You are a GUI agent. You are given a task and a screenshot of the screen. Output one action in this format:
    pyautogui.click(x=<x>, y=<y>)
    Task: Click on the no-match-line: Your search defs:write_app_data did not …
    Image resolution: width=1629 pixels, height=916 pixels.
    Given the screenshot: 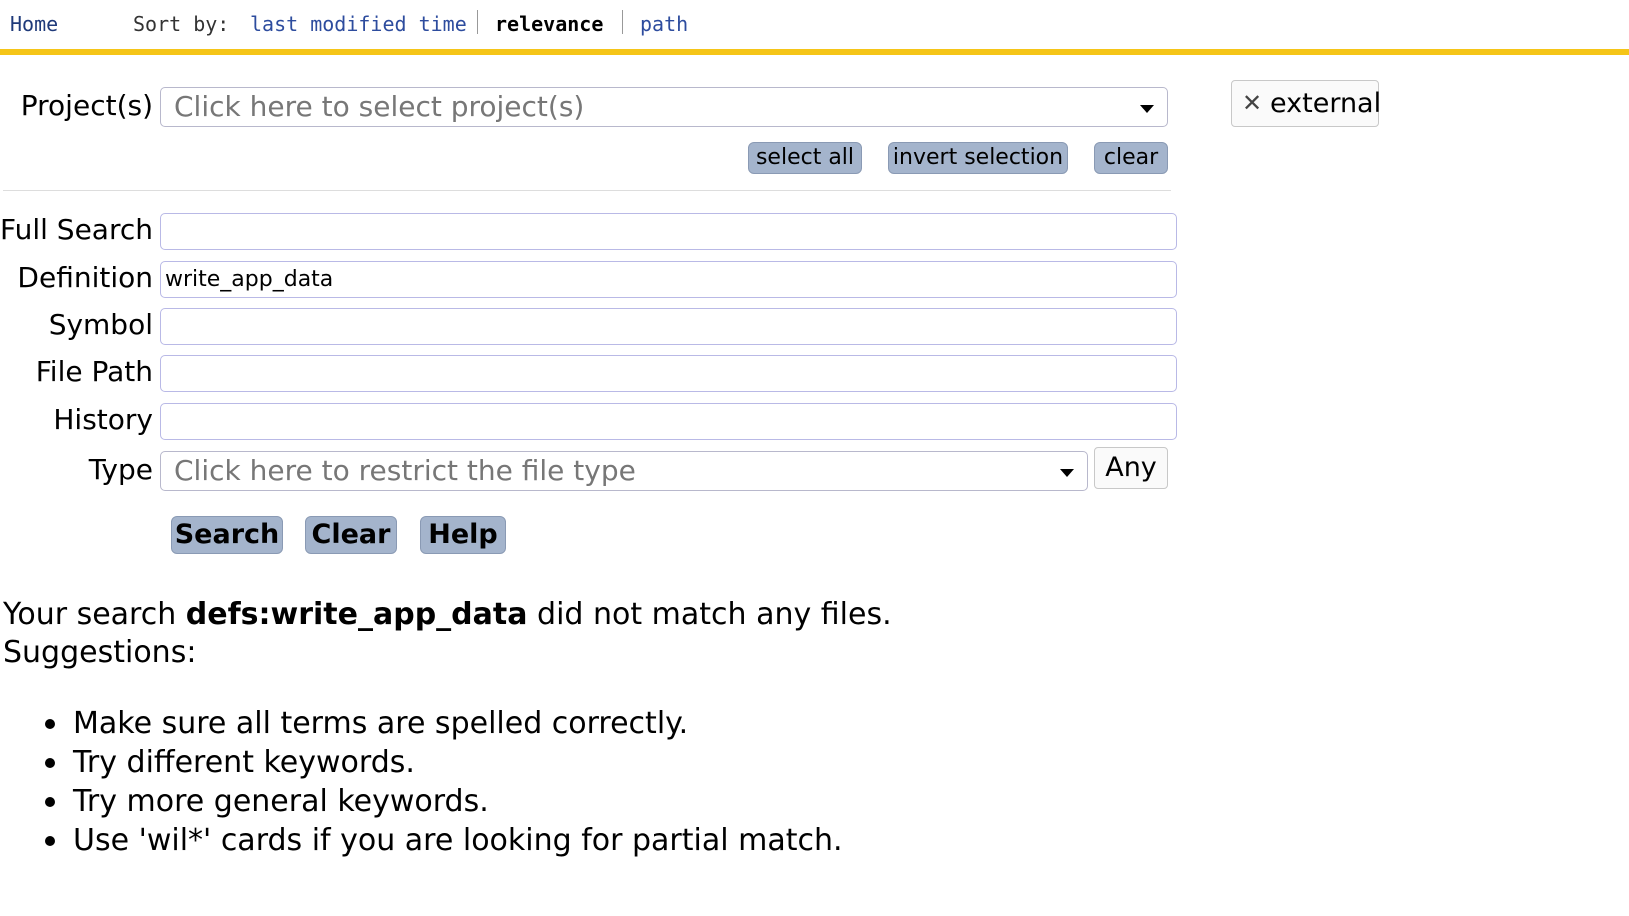 What is the action you would take?
    pyautogui.click(x=447, y=615)
    